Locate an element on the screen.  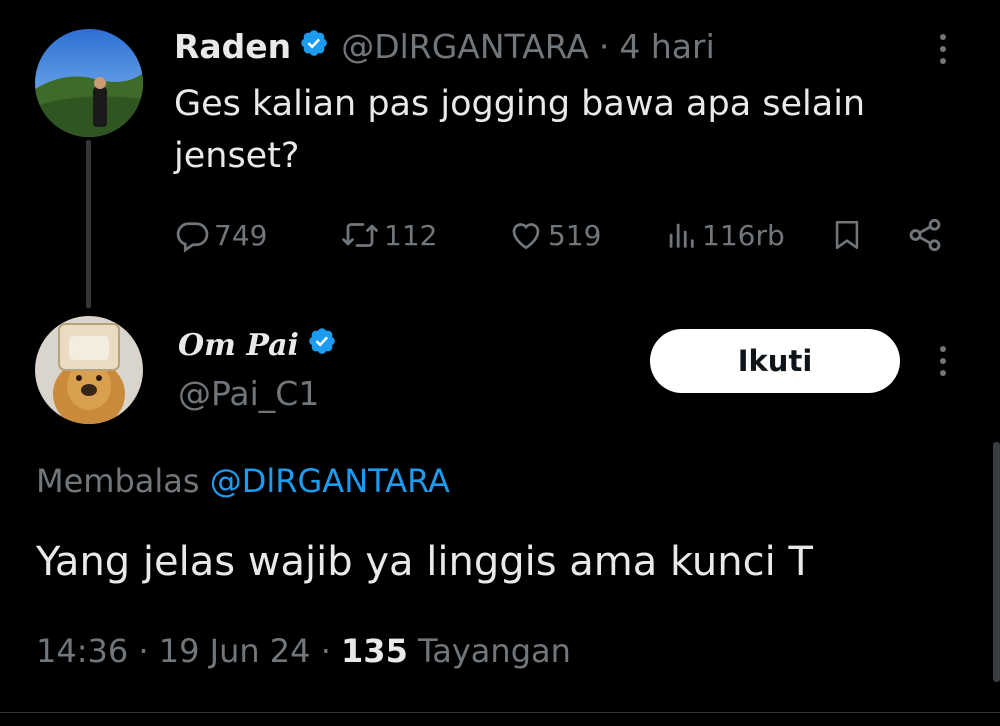
bottom-divider is located at coordinates (500, 712).